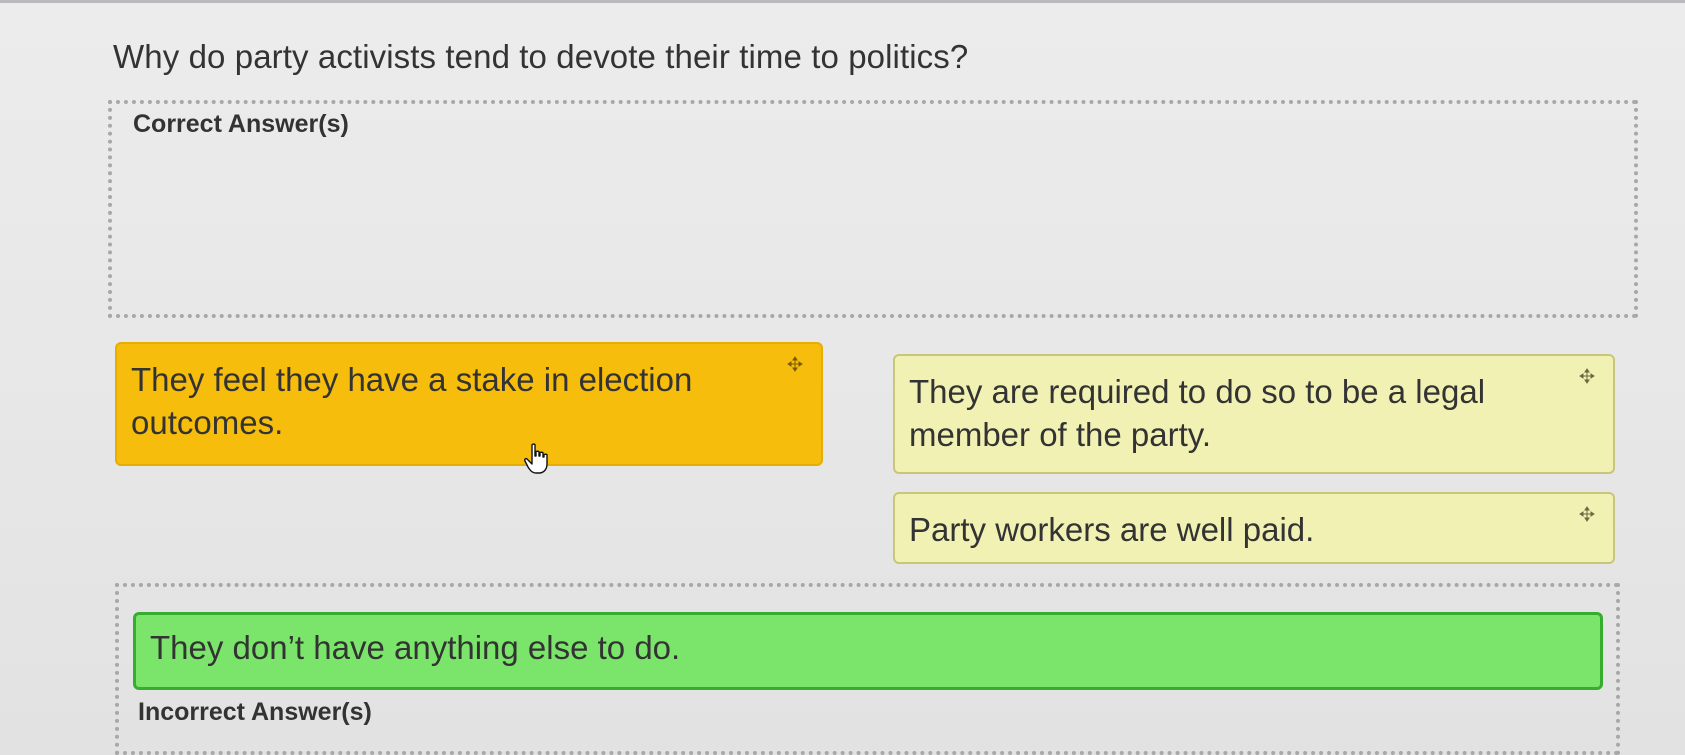 The image size is (1685, 755). What do you see at coordinates (868, 651) in the screenshot?
I see `answer-card-nothing-else-to-do: They don’t have anything else to do.` at bounding box center [868, 651].